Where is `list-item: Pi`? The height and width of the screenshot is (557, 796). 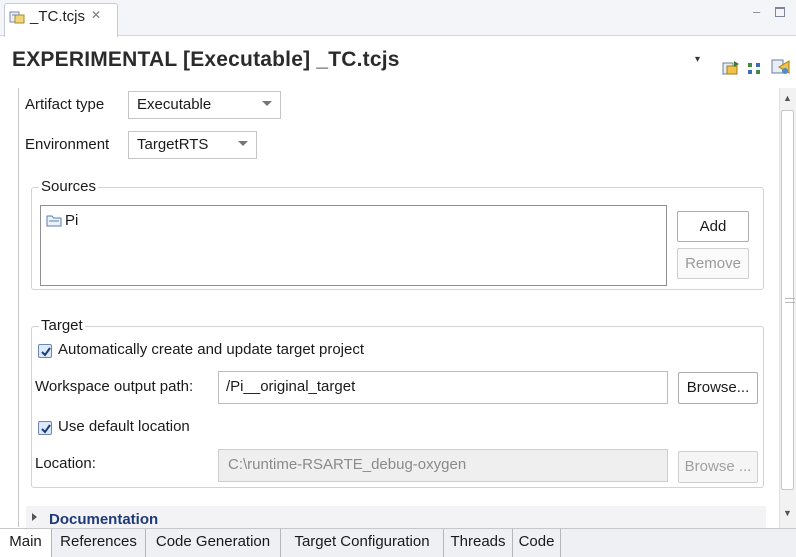
list-item: Pi is located at coordinates (71, 220).